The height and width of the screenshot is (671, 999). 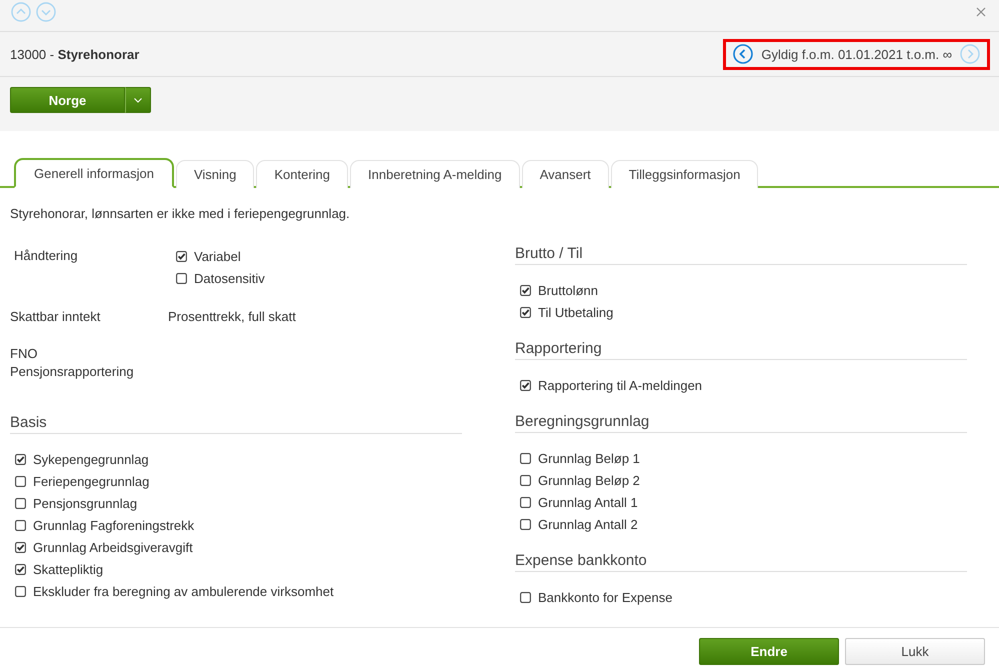 What do you see at coordinates (589, 480) in the screenshot?
I see `checkbox-label: Grunnlag Beløp 2` at bounding box center [589, 480].